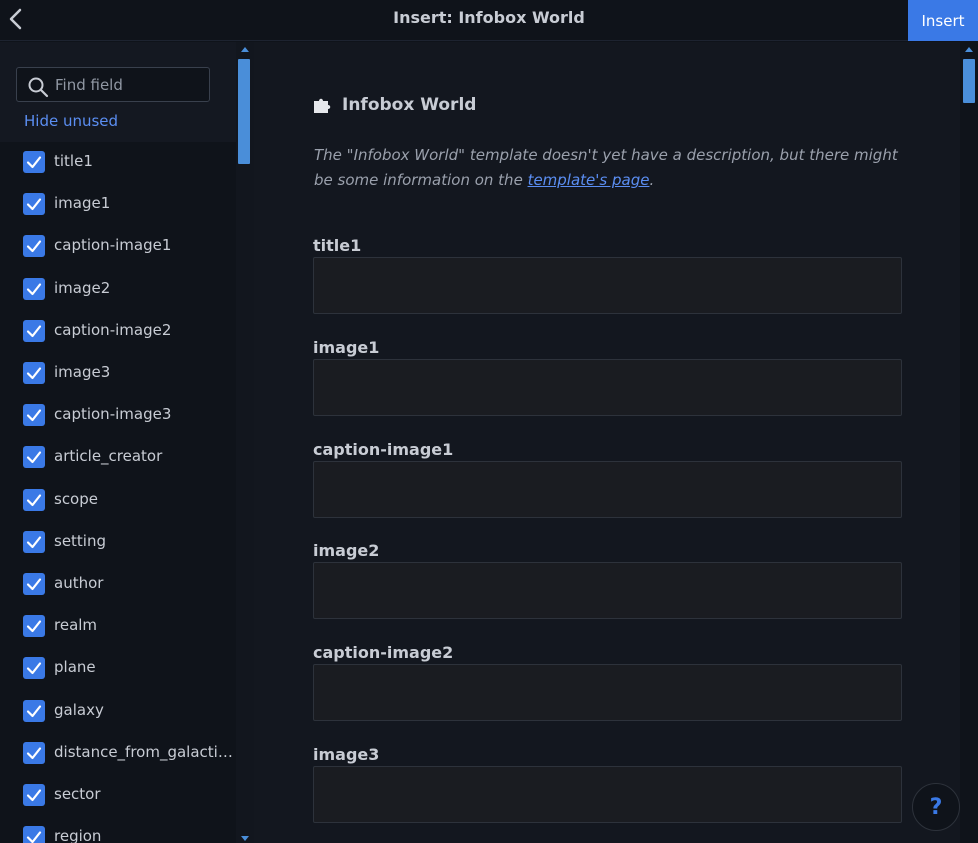 This screenshot has width=978, height=843. What do you see at coordinates (75, 667) in the screenshot?
I see `field-label: plane` at bounding box center [75, 667].